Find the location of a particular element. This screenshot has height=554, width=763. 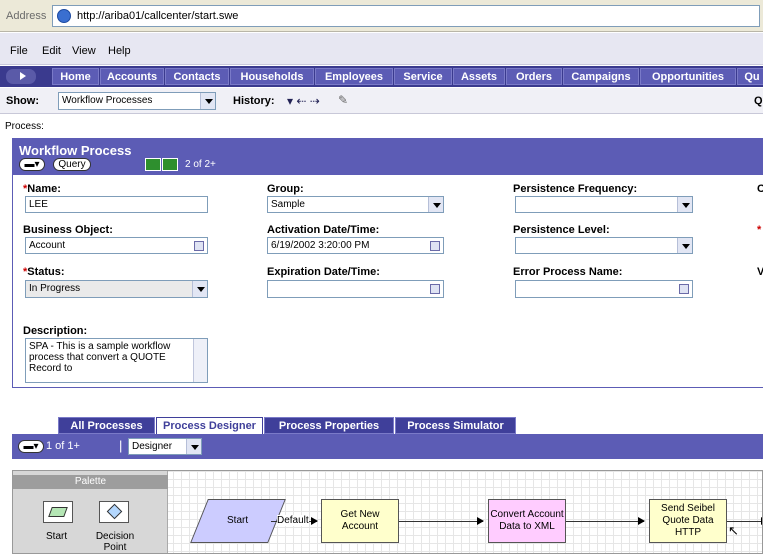

edit-icon: ✎ is located at coordinates (343, 100).